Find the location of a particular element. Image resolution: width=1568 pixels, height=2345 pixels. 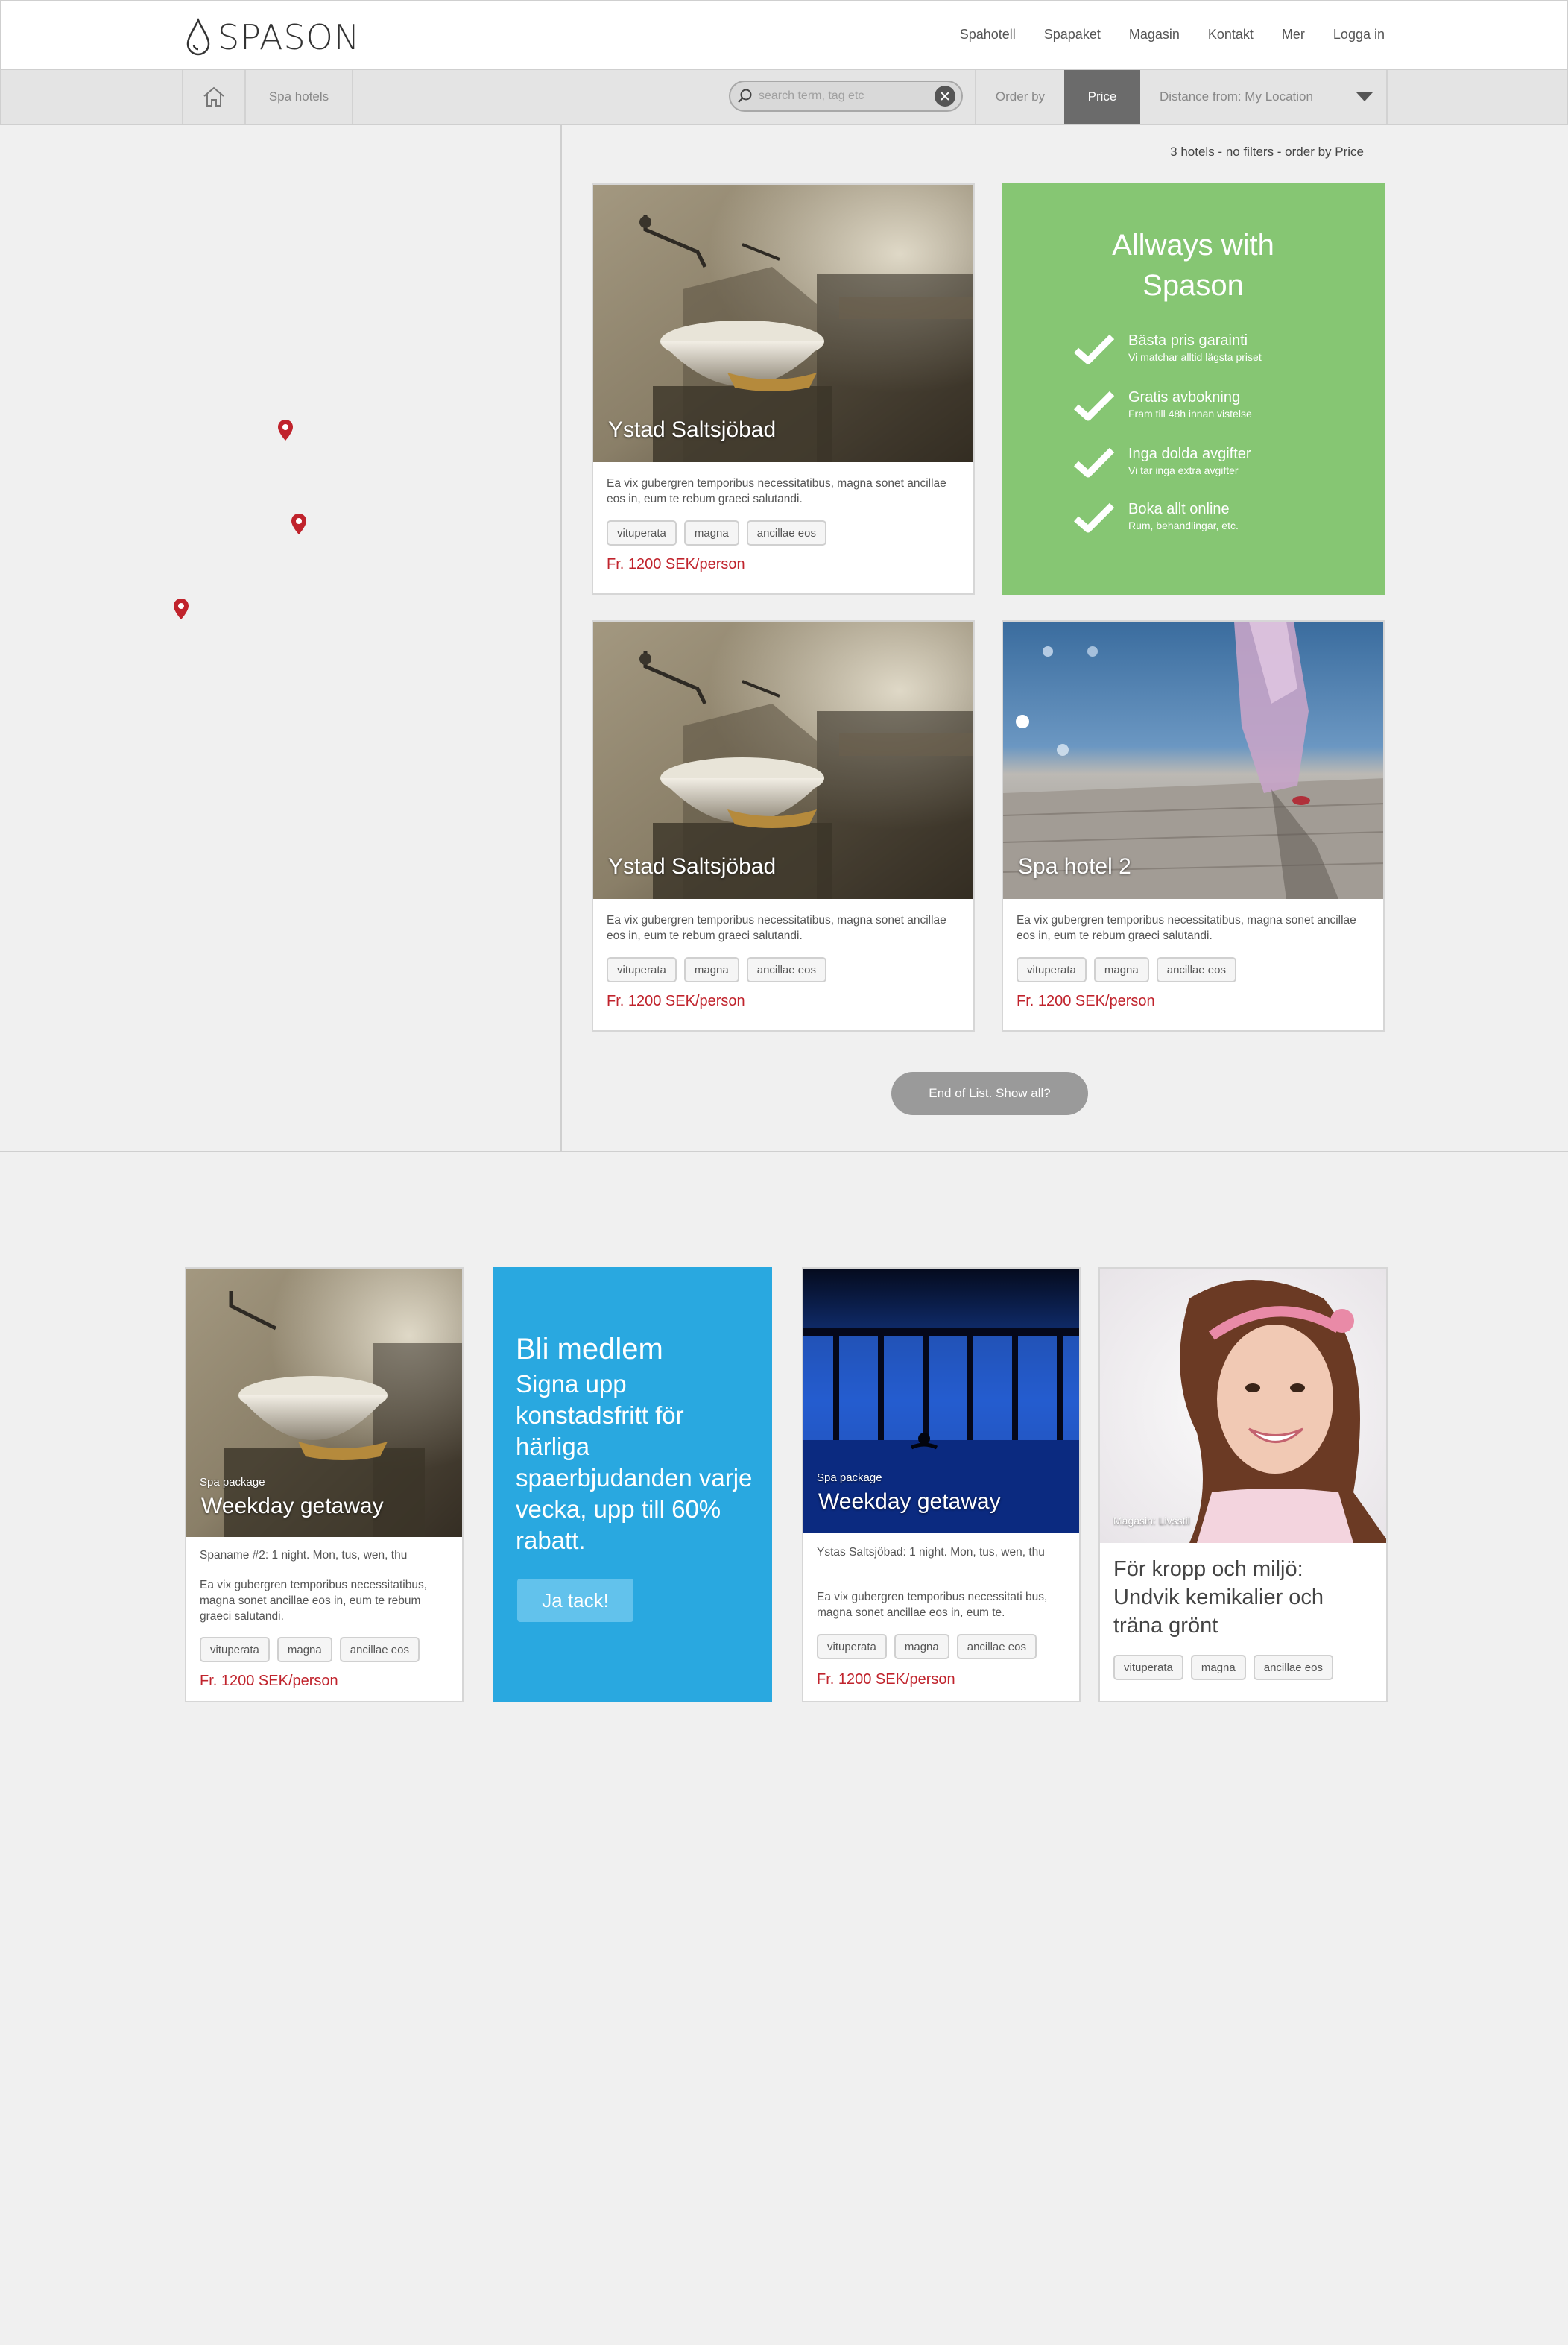

search-input is located at coordinates (847, 96).